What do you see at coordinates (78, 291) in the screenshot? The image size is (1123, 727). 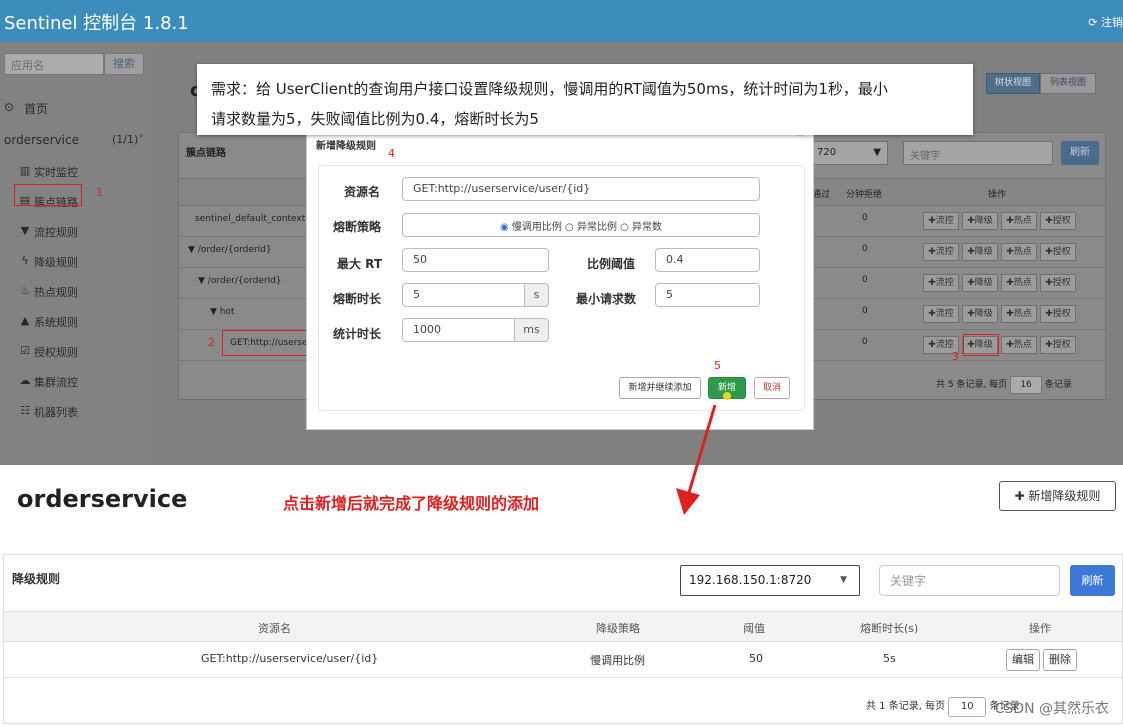 I see `sidebar-item-4: ♨ 热点规则` at bounding box center [78, 291].